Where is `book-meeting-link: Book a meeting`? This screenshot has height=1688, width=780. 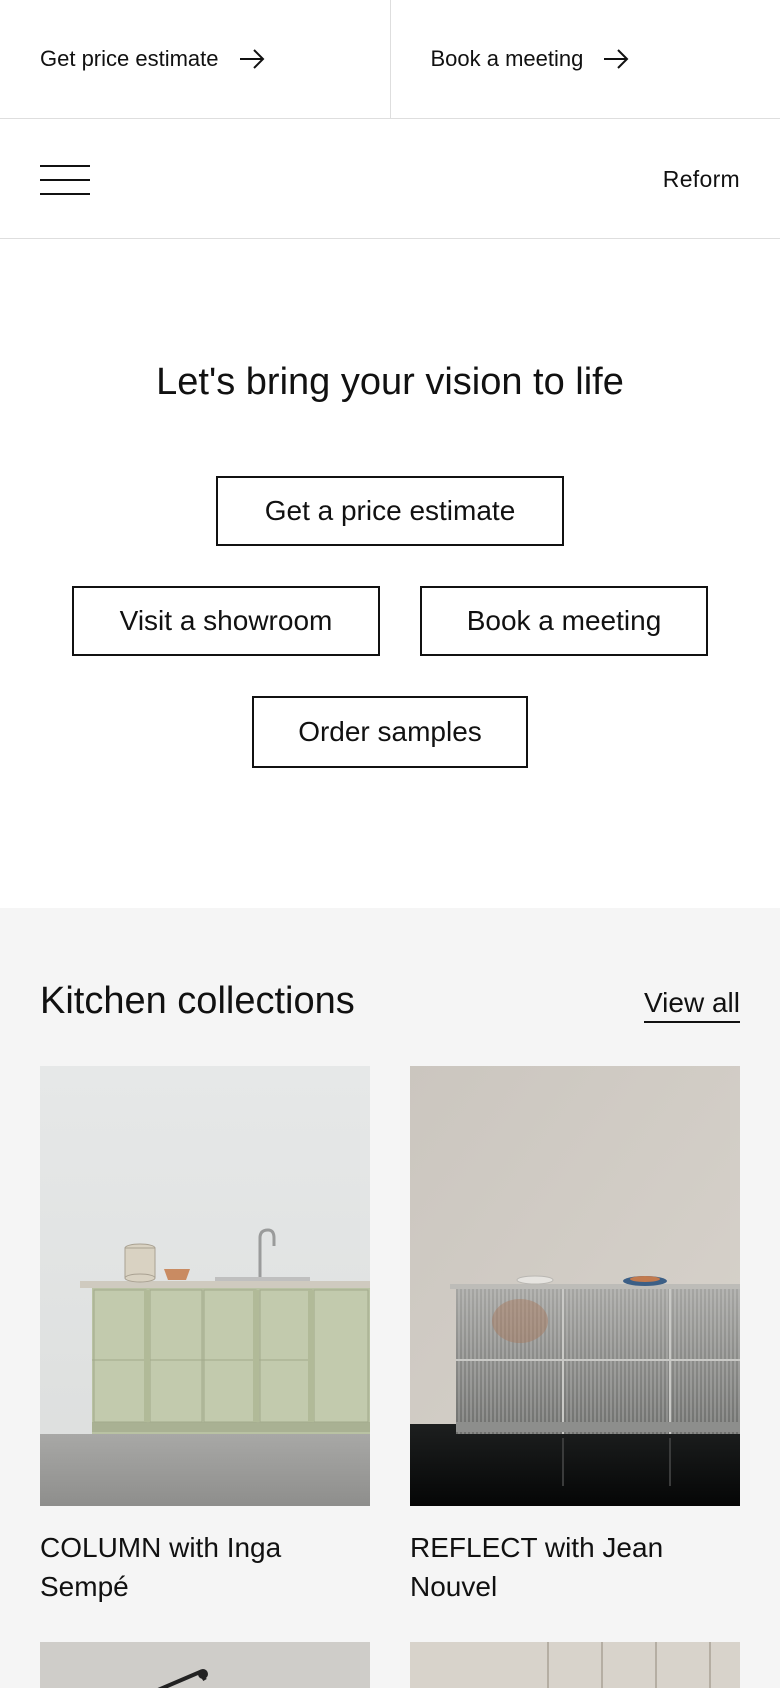
book-meeting-link: Book a meeting is located at coordinates (584, 59).